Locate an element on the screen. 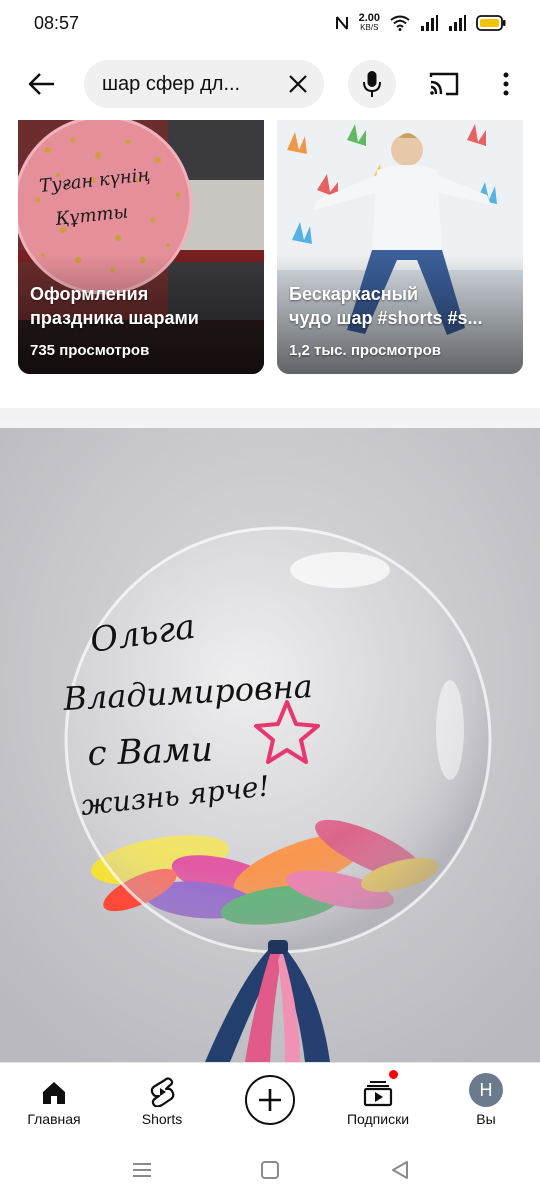 This screenshot has height=1200, width=540. bottom-navigation: Главная Shorts Подписки Н Вы is located at coordinates (270, 1101).